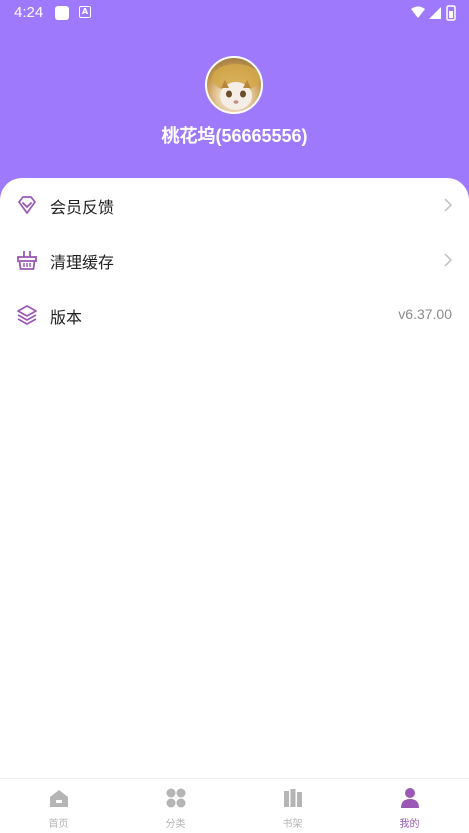  What do you see at coordinates (82, 207) in the screenshot?
I see `menu-item-label: 会员反馈` at bounding box center [82, 207].